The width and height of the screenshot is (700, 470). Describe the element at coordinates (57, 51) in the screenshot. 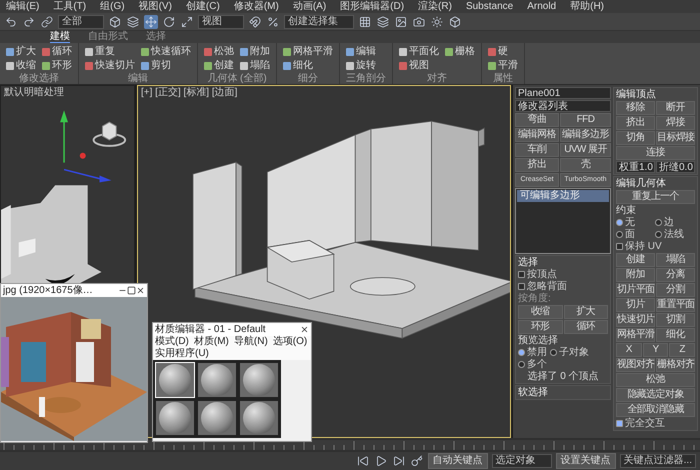

I see `ribbon-button: 循环` at that location.